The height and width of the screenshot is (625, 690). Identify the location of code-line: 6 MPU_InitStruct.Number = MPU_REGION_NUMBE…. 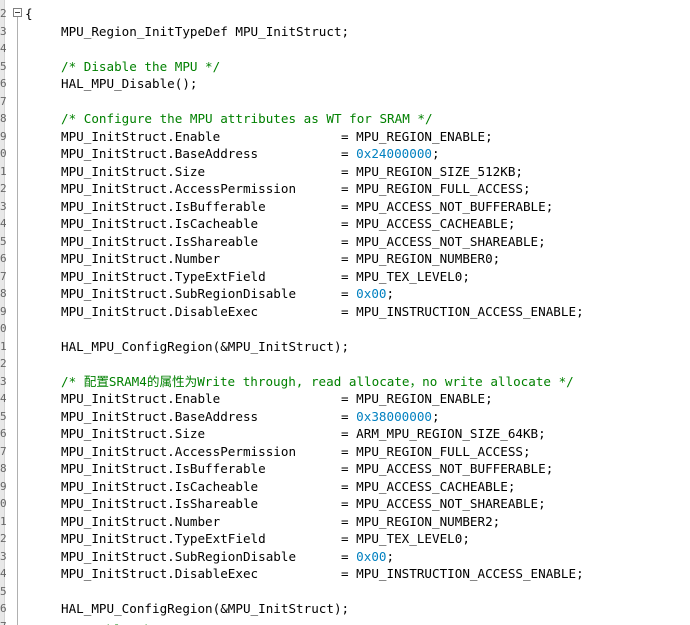
(345, 259).